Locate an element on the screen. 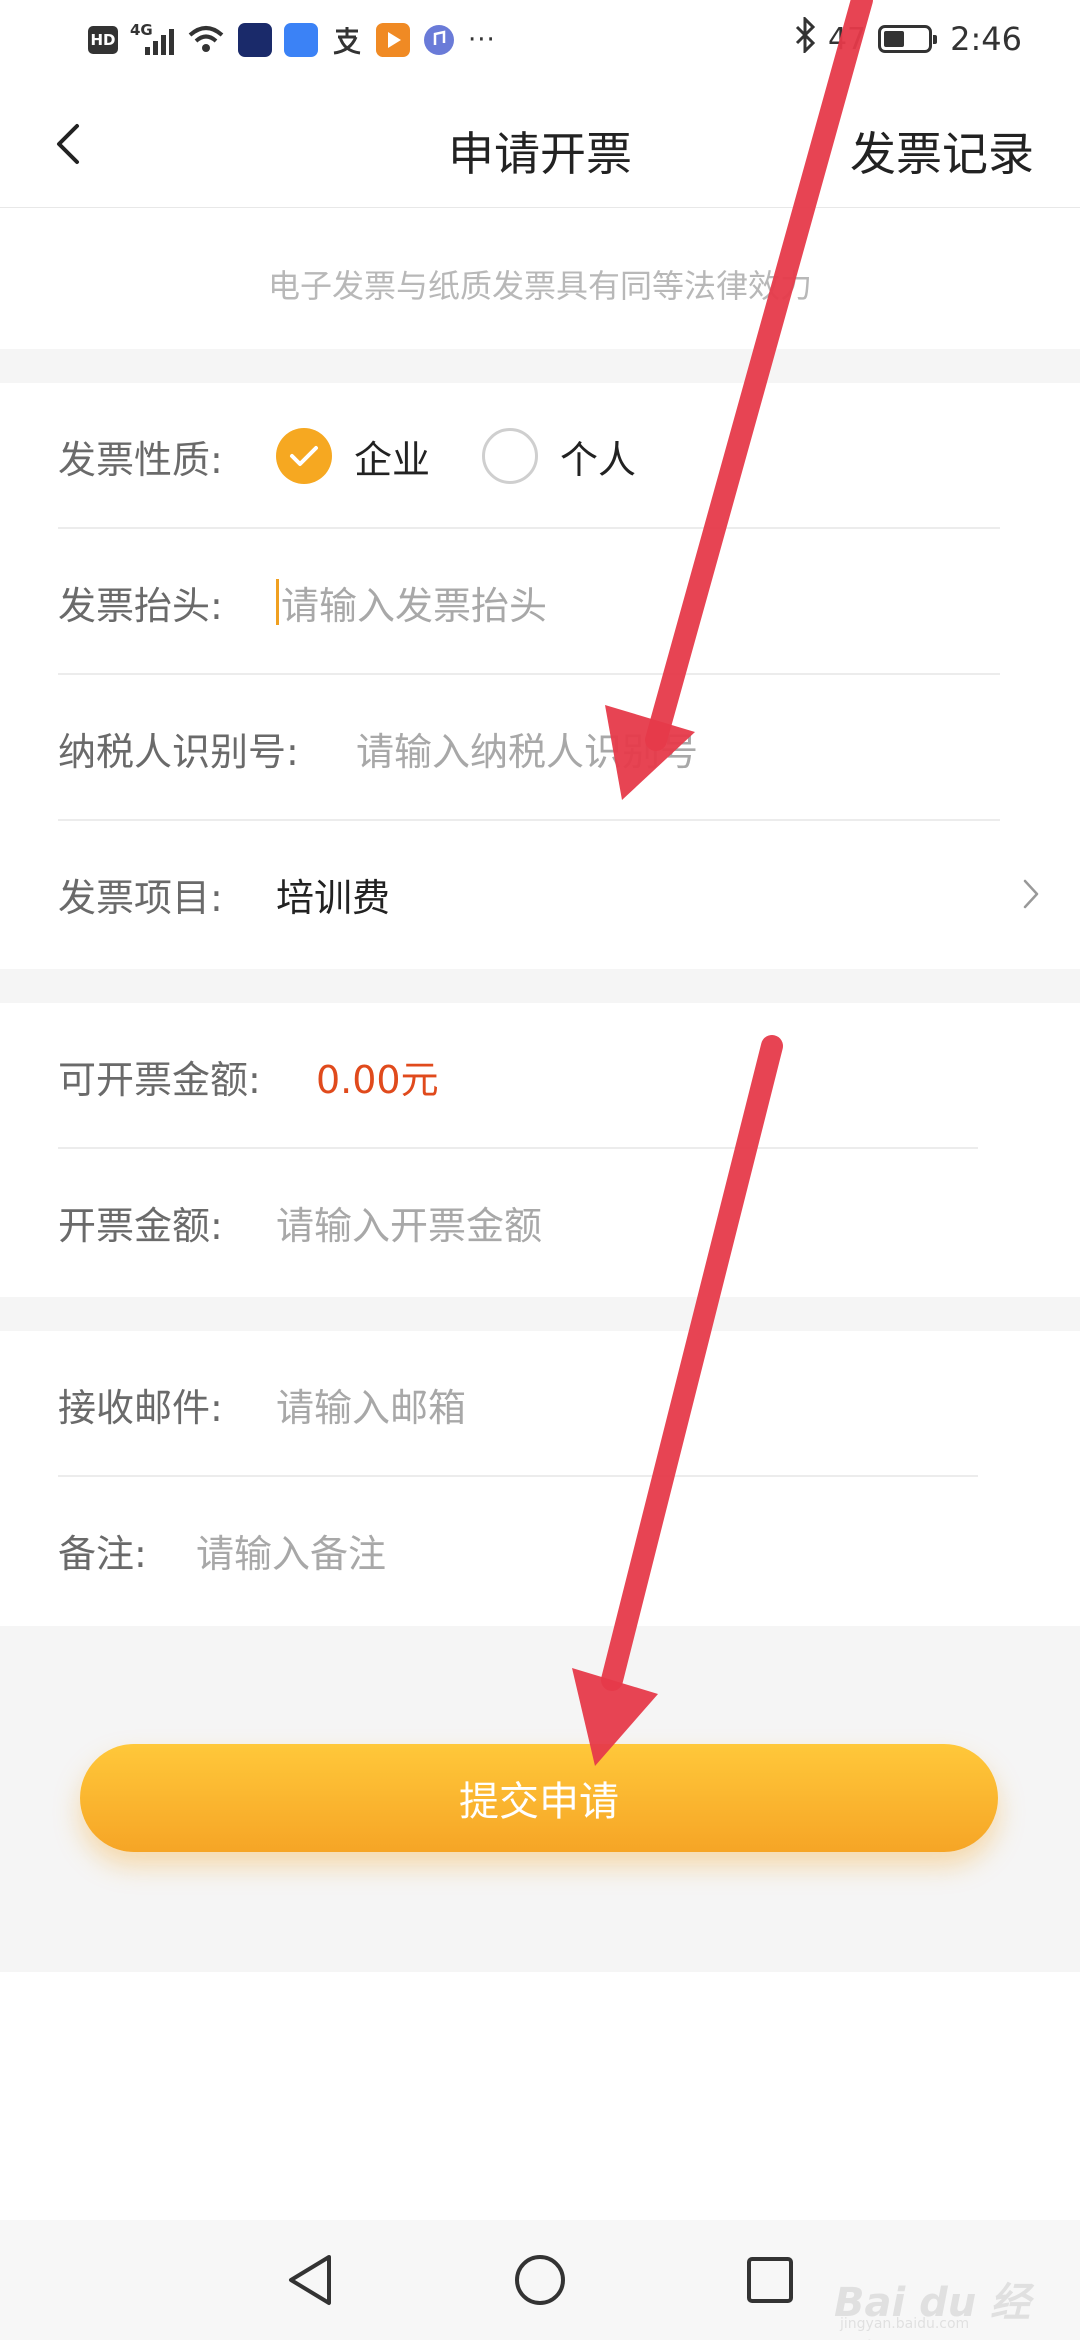  amount-section: 可开票金额: 0.00元 开票金额: 请输入开票金额 is located at coordinates (540, 1150).